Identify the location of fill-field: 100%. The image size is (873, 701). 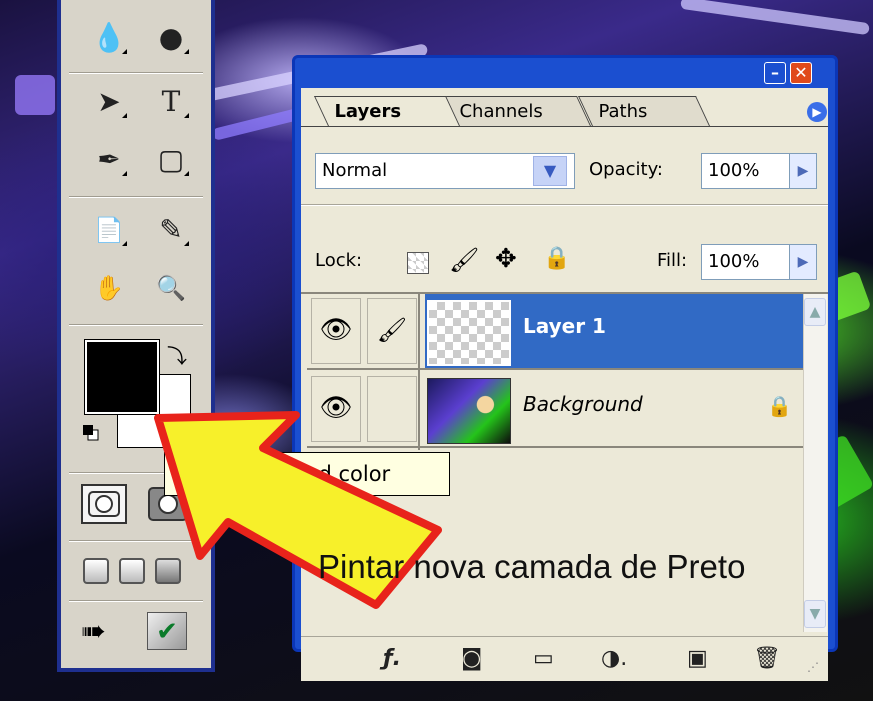
(752, 262).